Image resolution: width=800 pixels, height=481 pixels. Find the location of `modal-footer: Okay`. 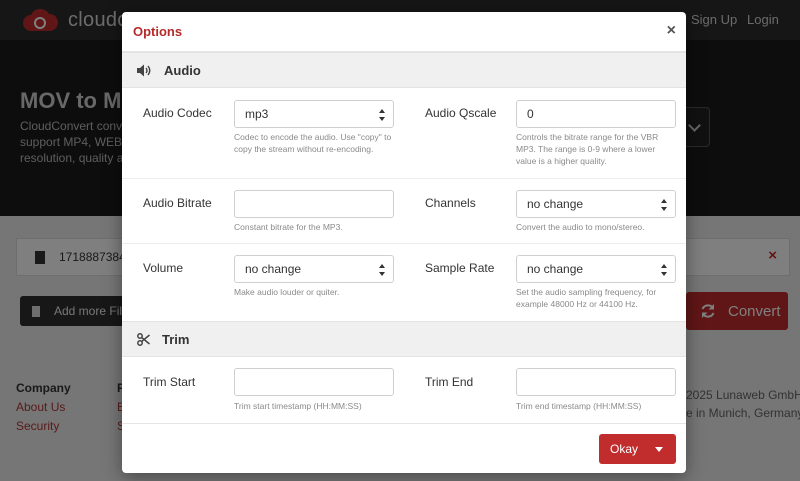

modal-footer: Okay is located at coordinates (404, 448).